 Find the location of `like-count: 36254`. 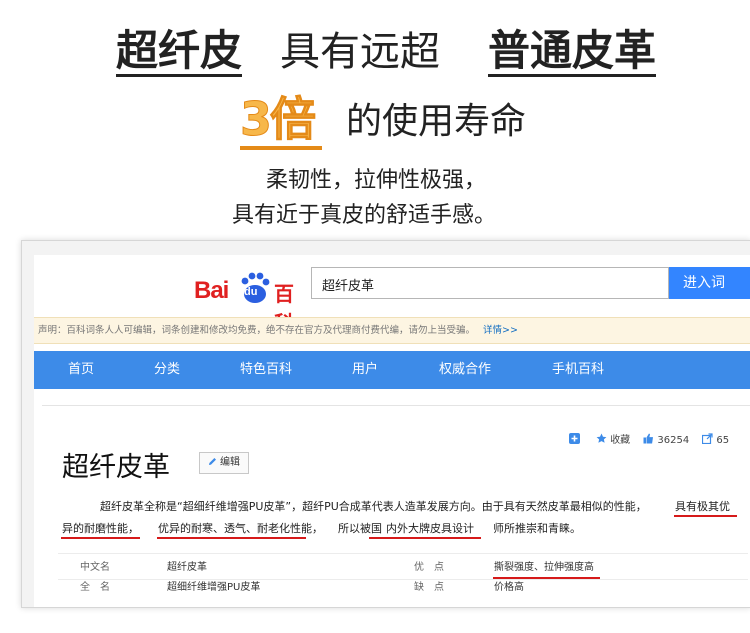

like-count: 36254 is located at coordinates (673, 440).